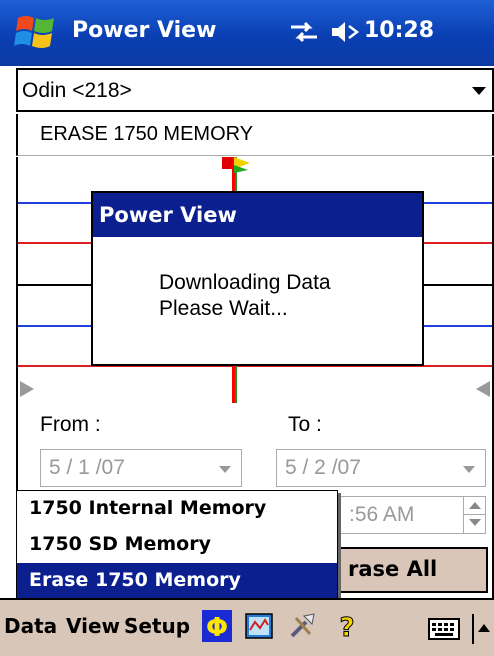 This screenshot has width=494, height=656. What do you see at coordinates (304, 32) in the screenshot?
I see `connectivity-icon` at bounding box center [304, 32].